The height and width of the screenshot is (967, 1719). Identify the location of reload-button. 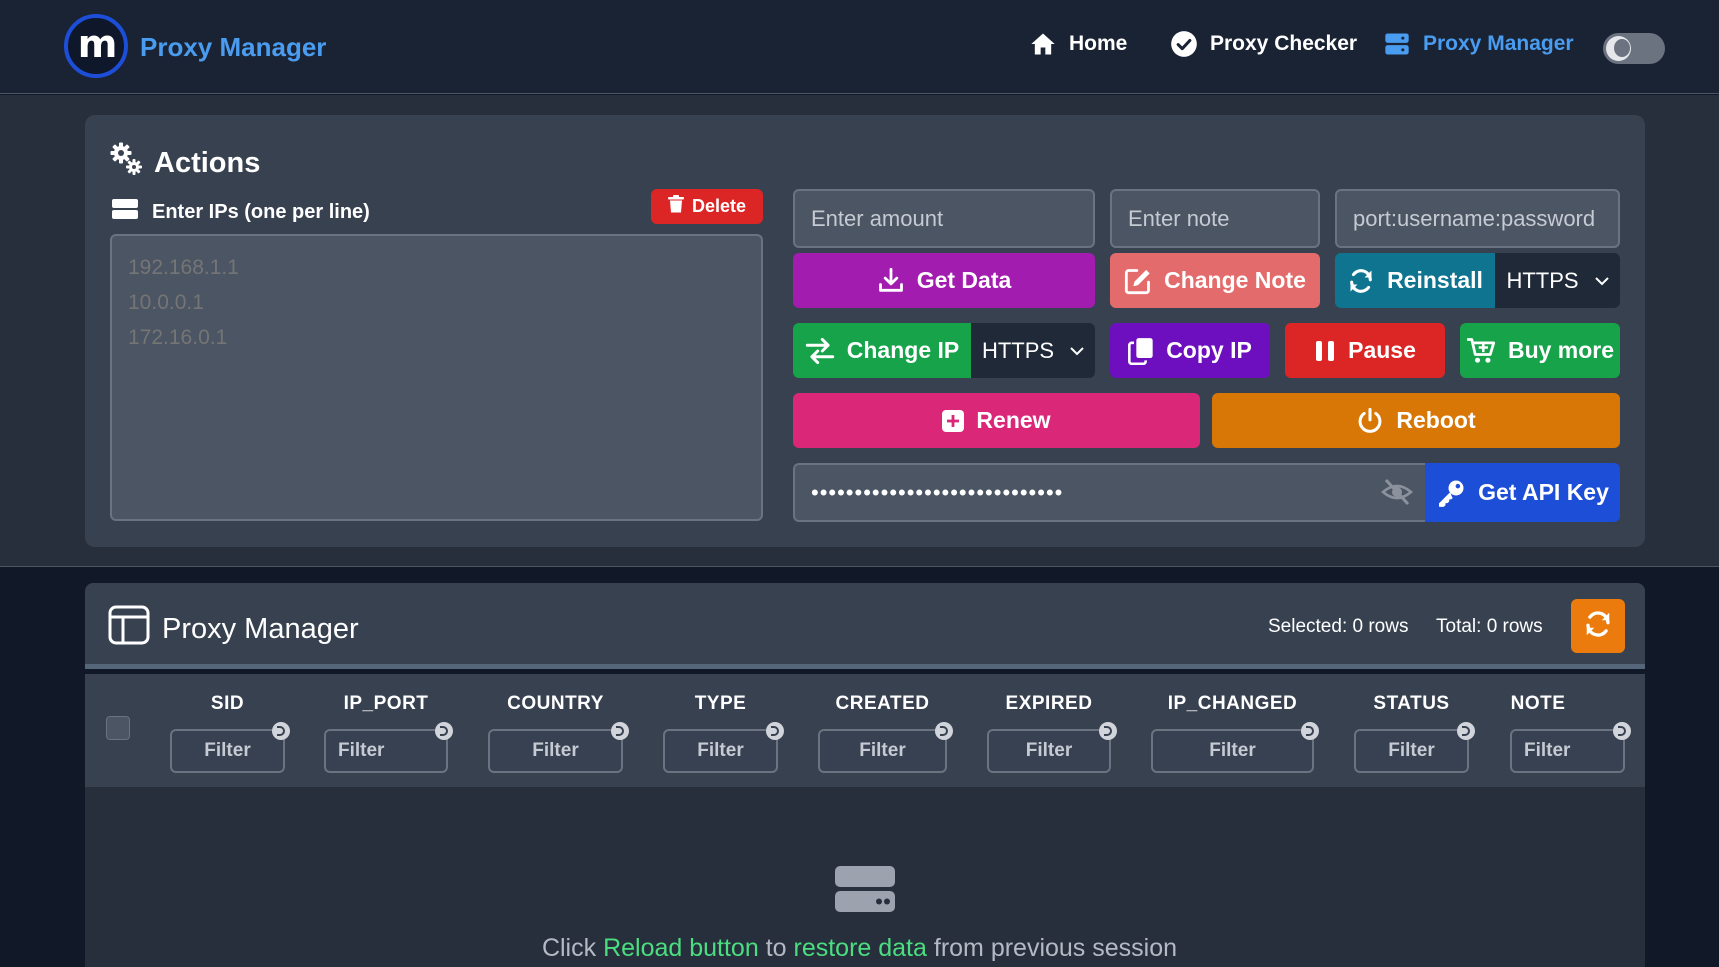
(1598, 626).